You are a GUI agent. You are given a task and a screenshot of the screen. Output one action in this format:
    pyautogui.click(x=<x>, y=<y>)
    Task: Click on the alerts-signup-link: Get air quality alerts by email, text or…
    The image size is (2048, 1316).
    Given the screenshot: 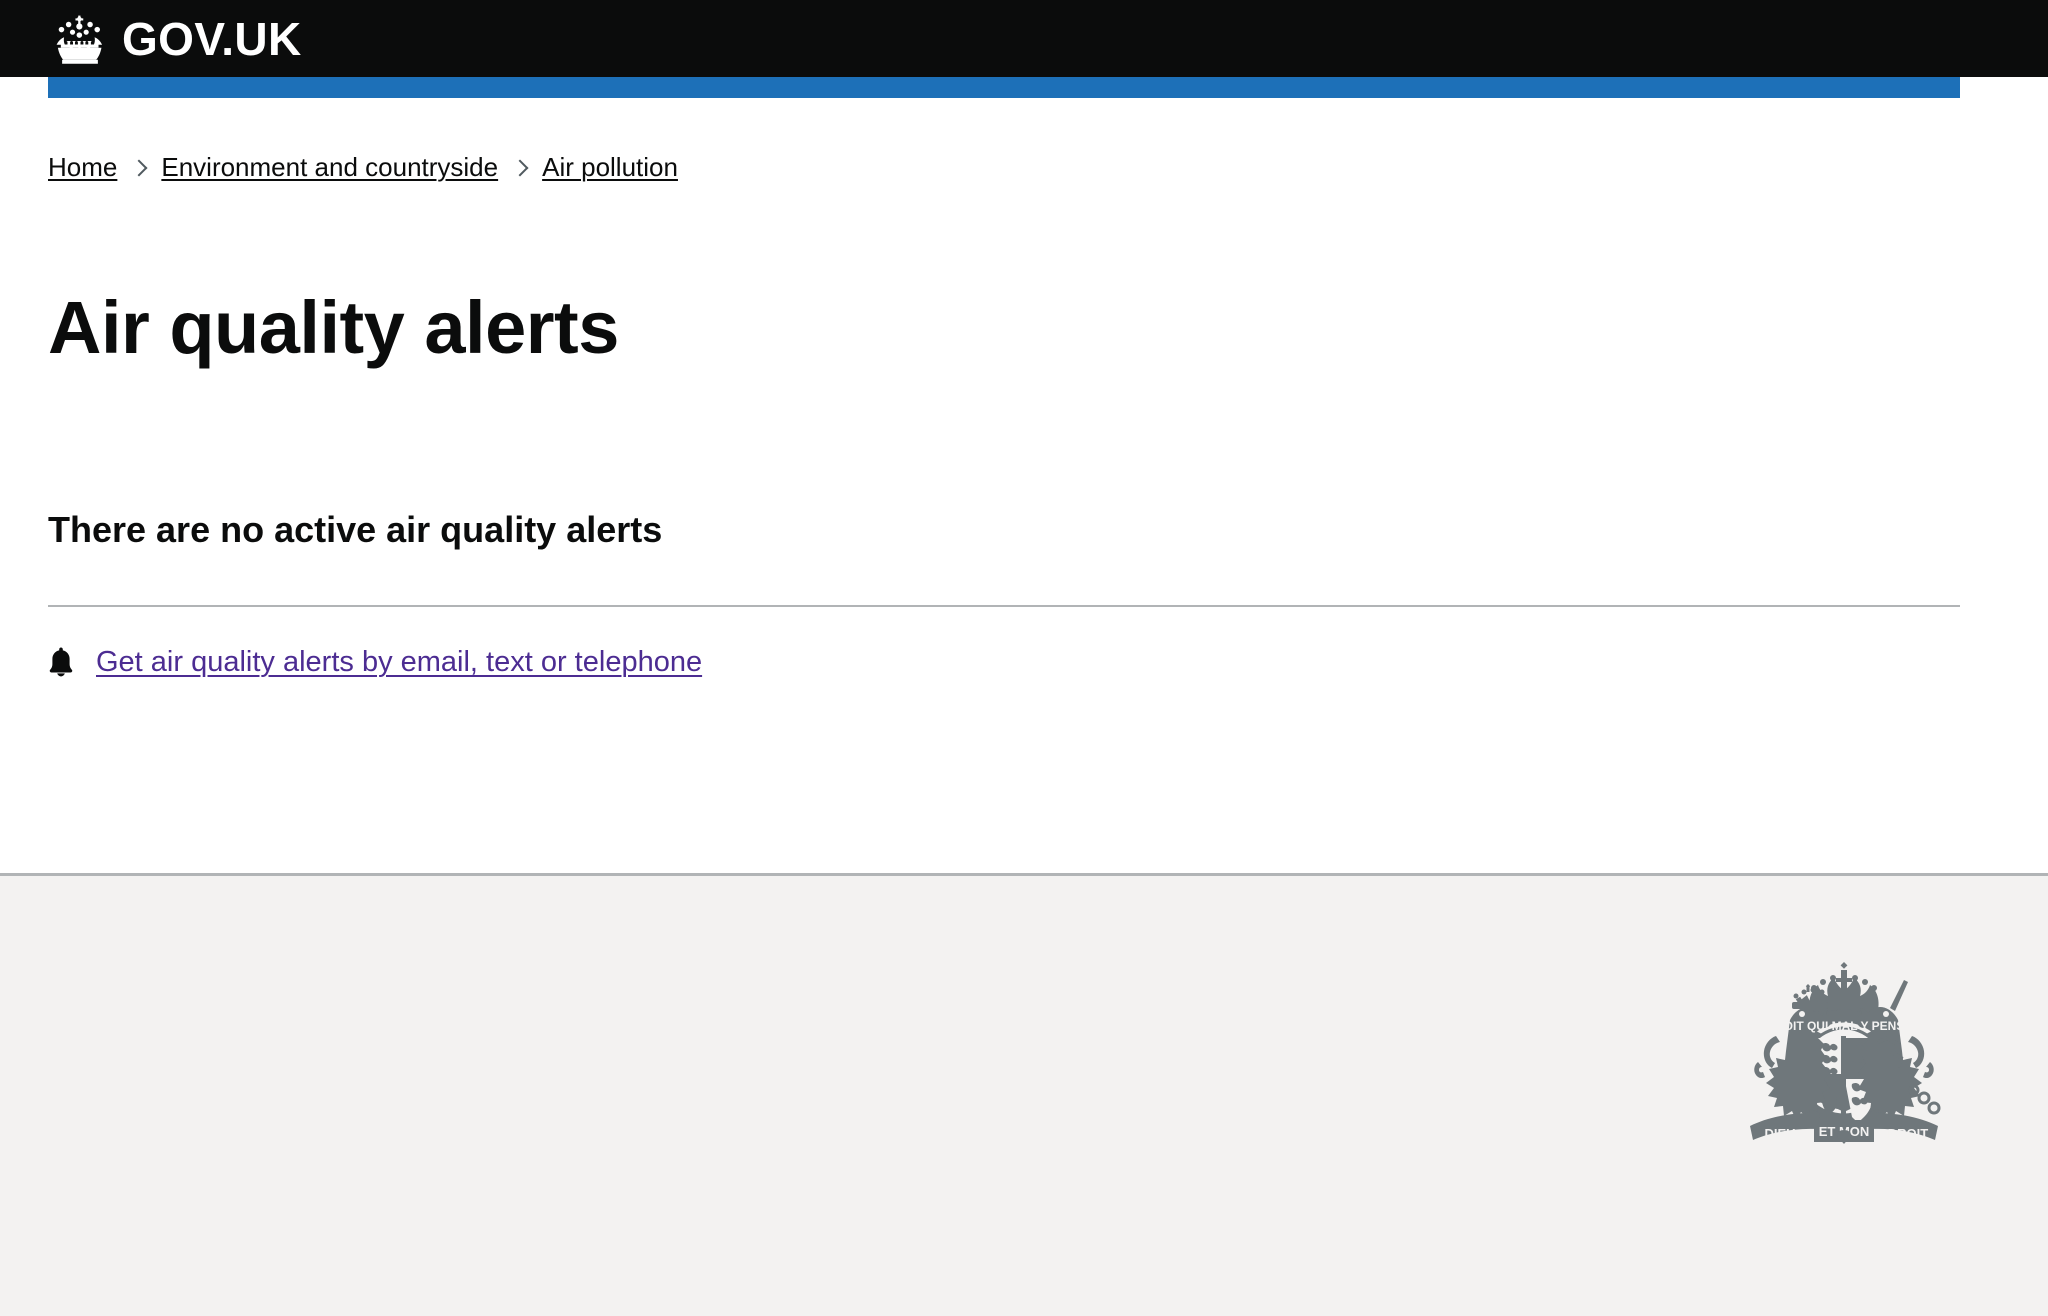 What is the action you would take?
    pyautogui.click(x=399, y=662)
    